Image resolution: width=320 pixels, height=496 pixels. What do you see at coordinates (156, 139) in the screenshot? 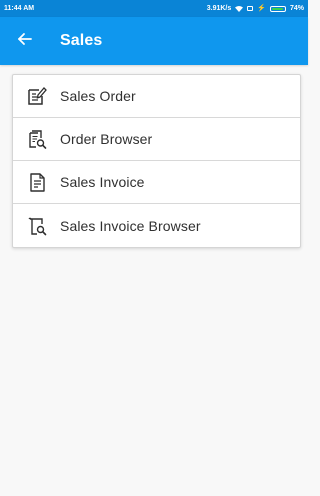
I see `menu-item-order-browser: Order Browser` at bounding box center [156, 139].